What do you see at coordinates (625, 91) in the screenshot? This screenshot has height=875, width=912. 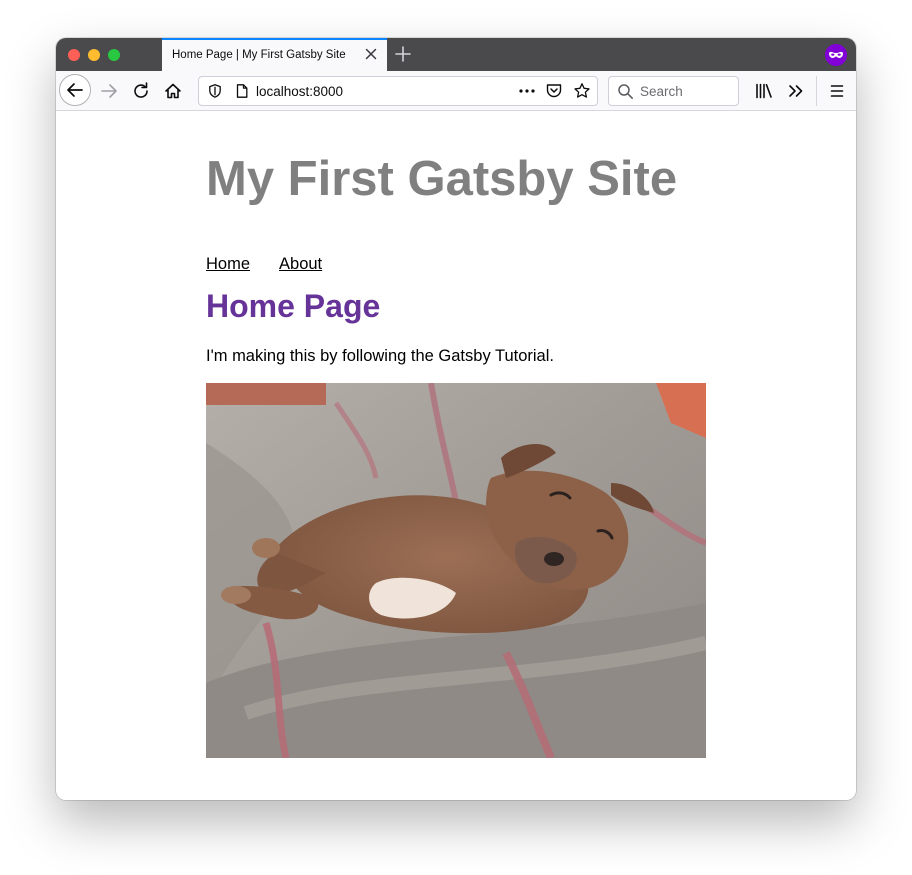 I see `search-icon` at bounding box center [625, 91].